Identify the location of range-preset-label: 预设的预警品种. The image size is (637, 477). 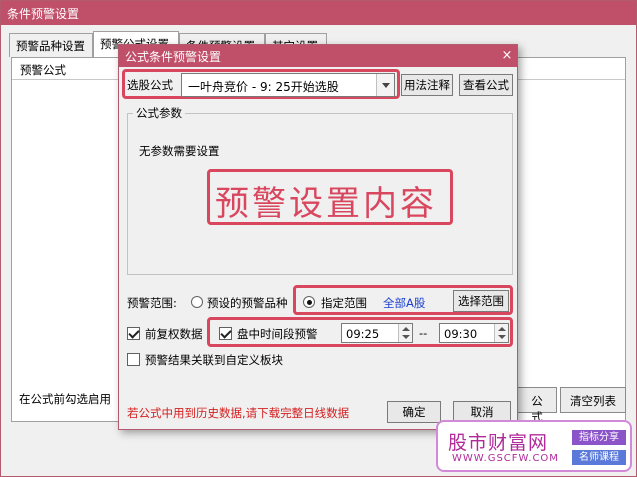
(247, 303).